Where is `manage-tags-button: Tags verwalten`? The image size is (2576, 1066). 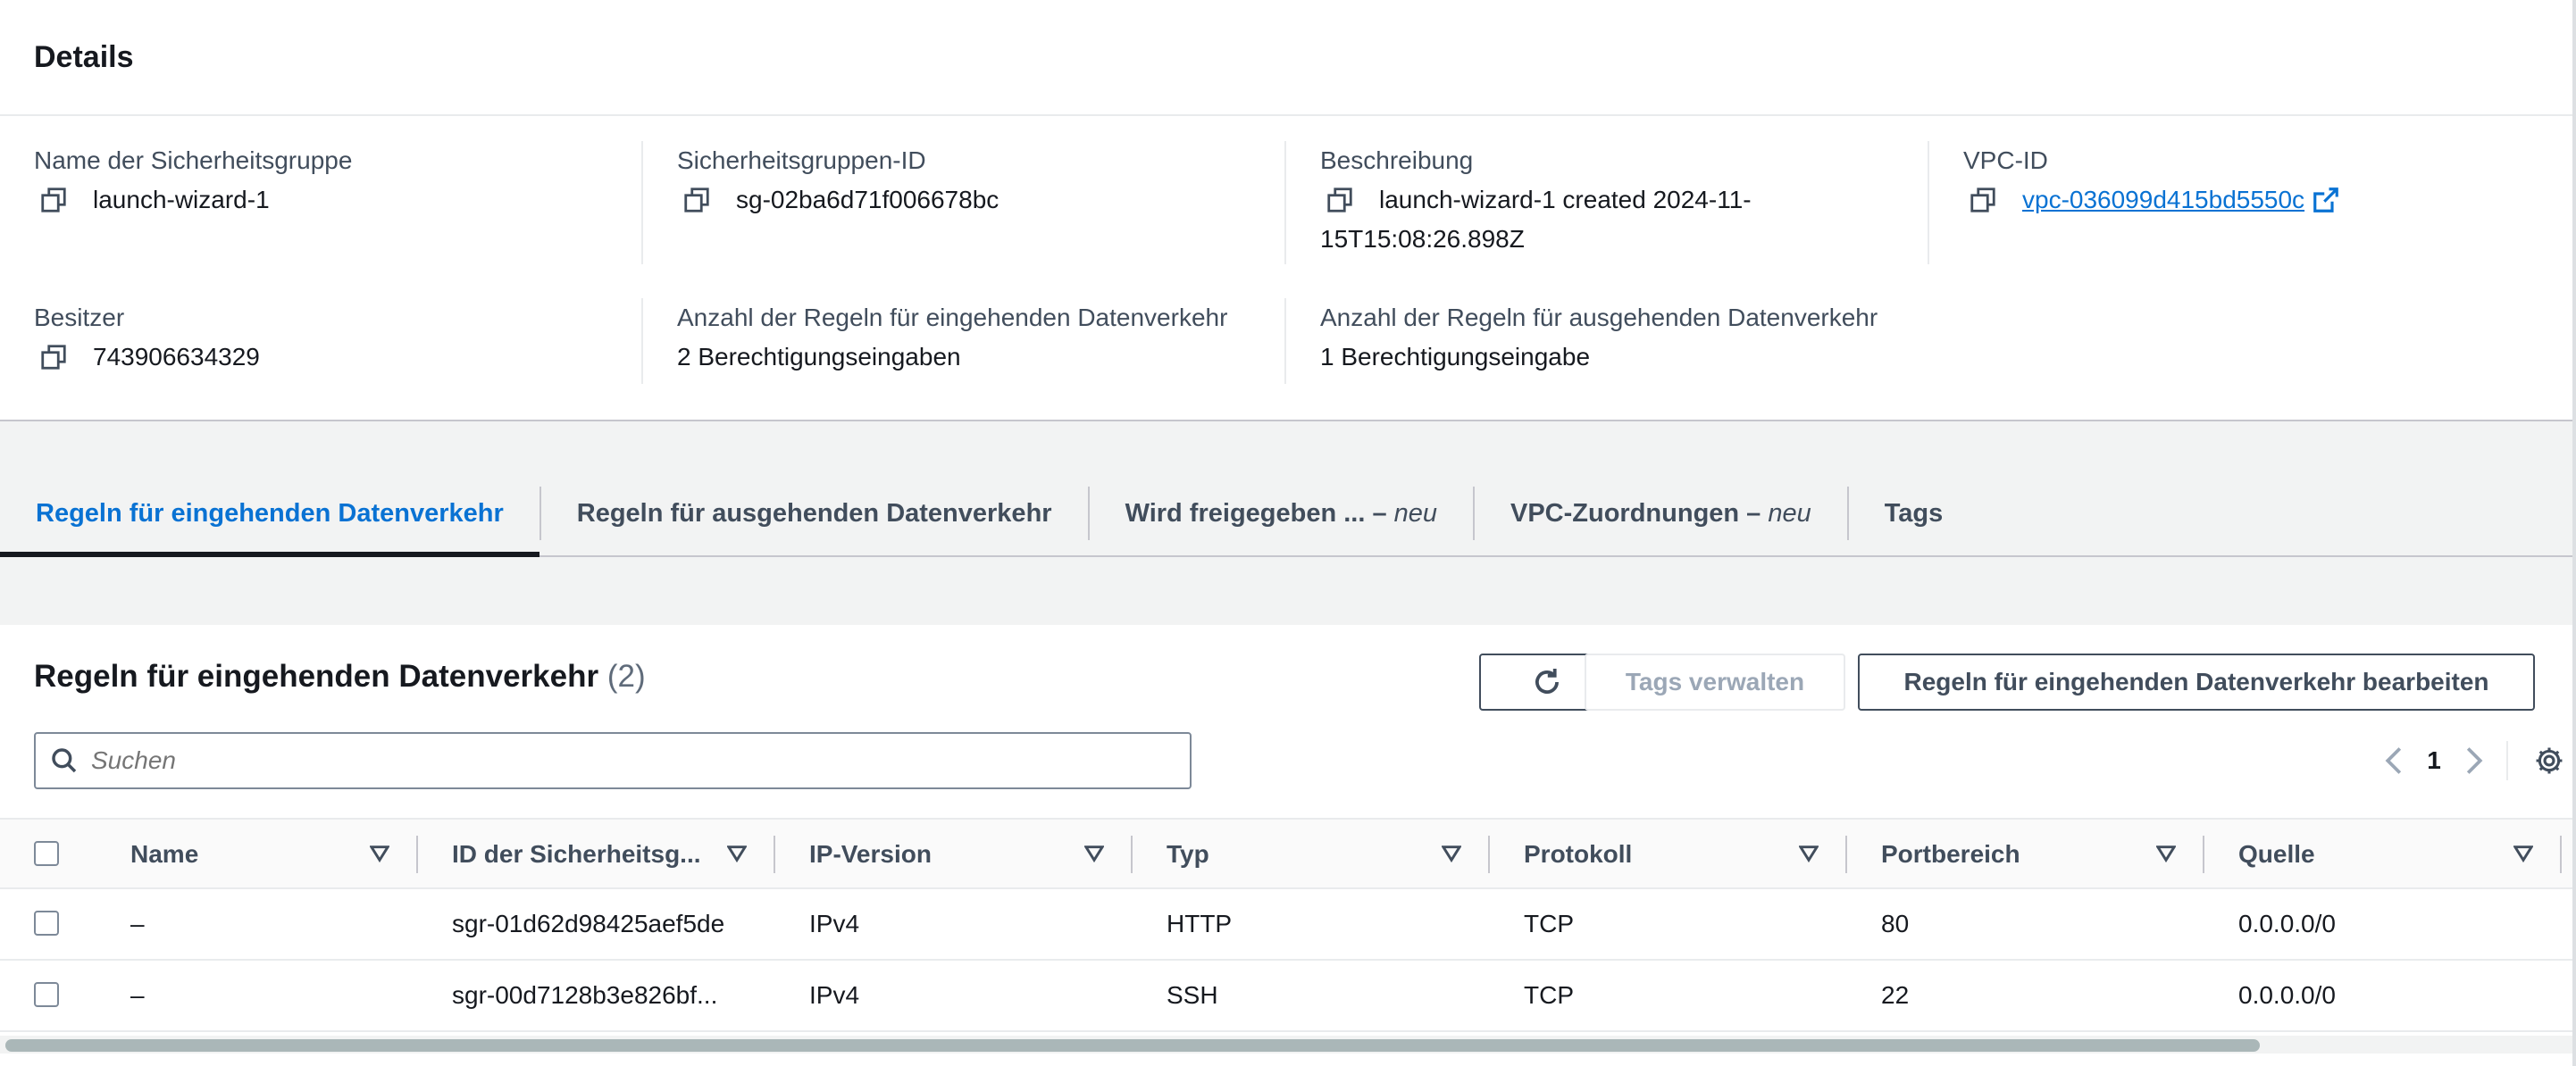
manage-tags-button: Tags verwalten is located at coordinates (1715, 683).